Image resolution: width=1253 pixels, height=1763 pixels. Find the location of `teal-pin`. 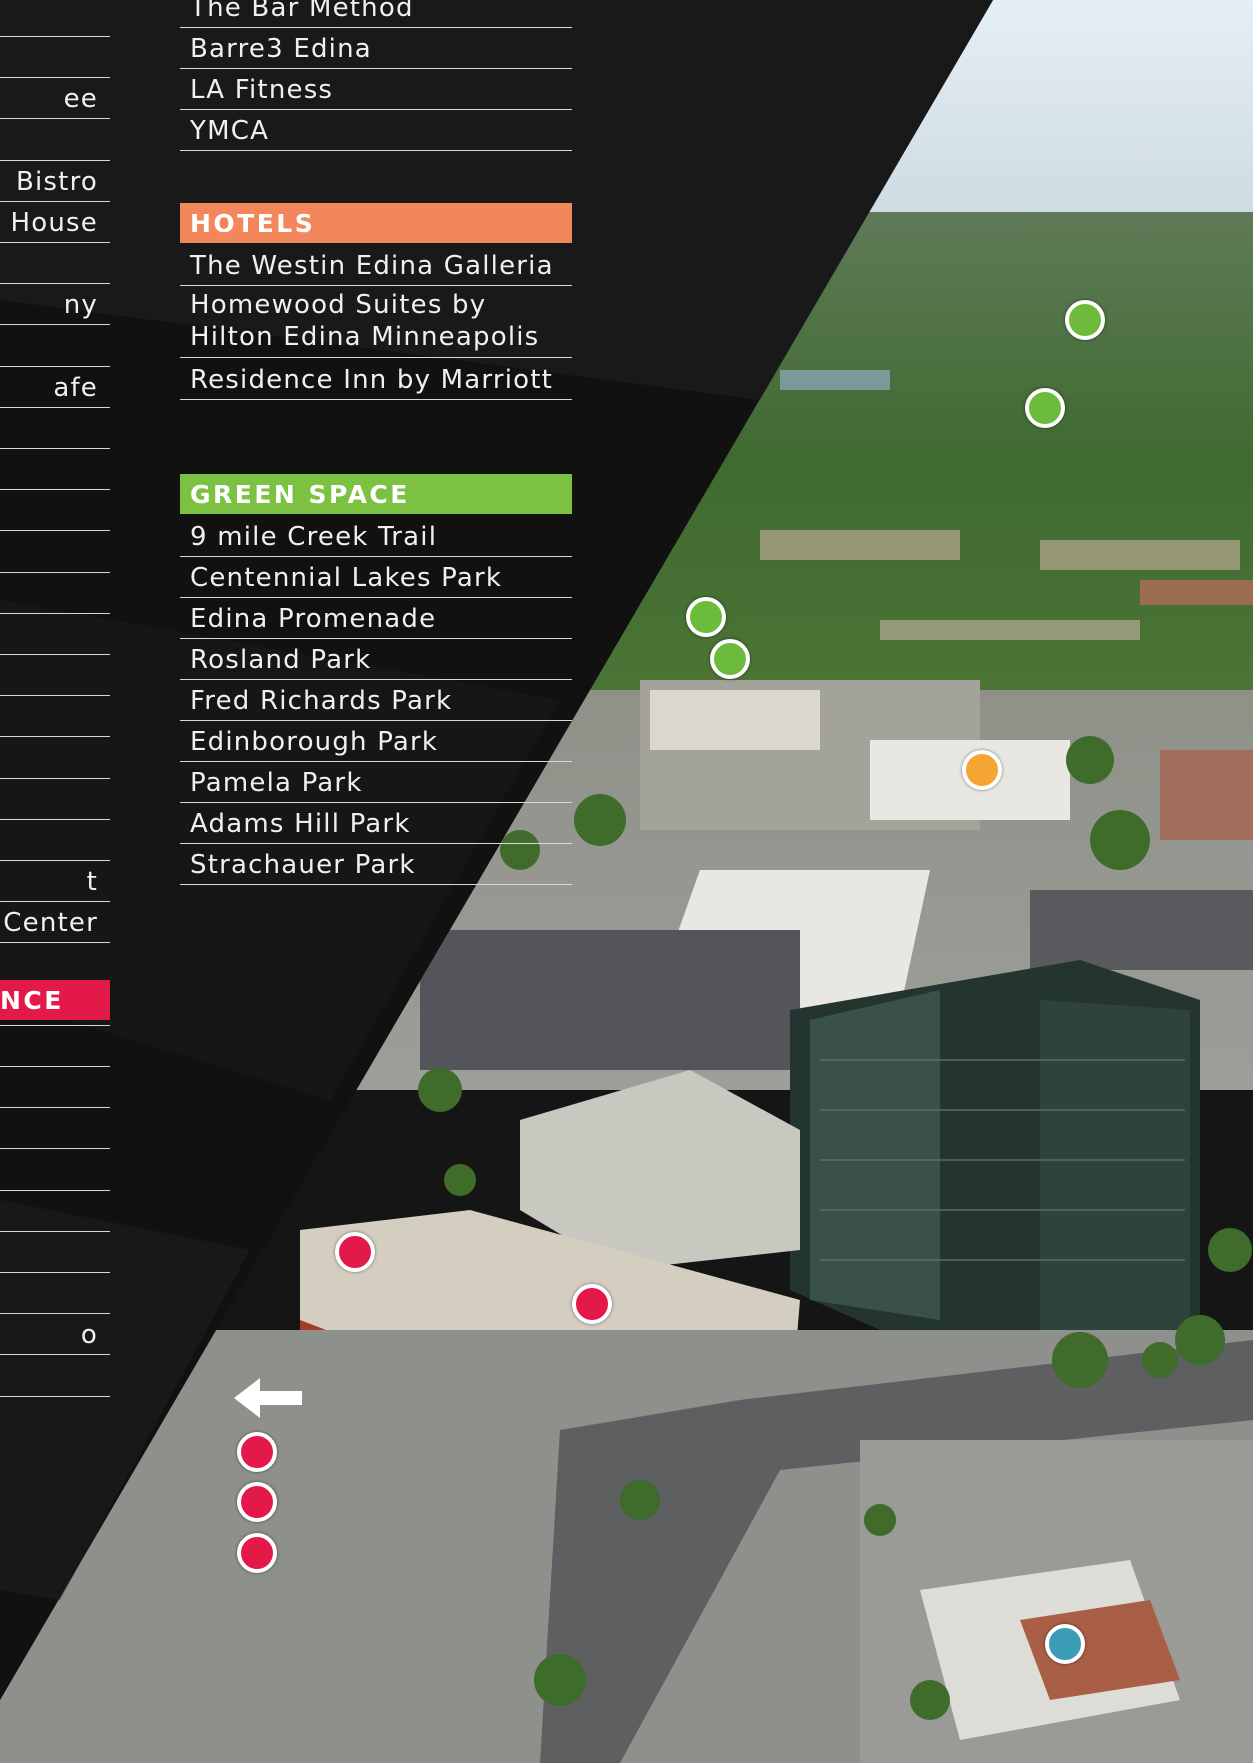

teal-pin is located at coordinates (1065, 1644).